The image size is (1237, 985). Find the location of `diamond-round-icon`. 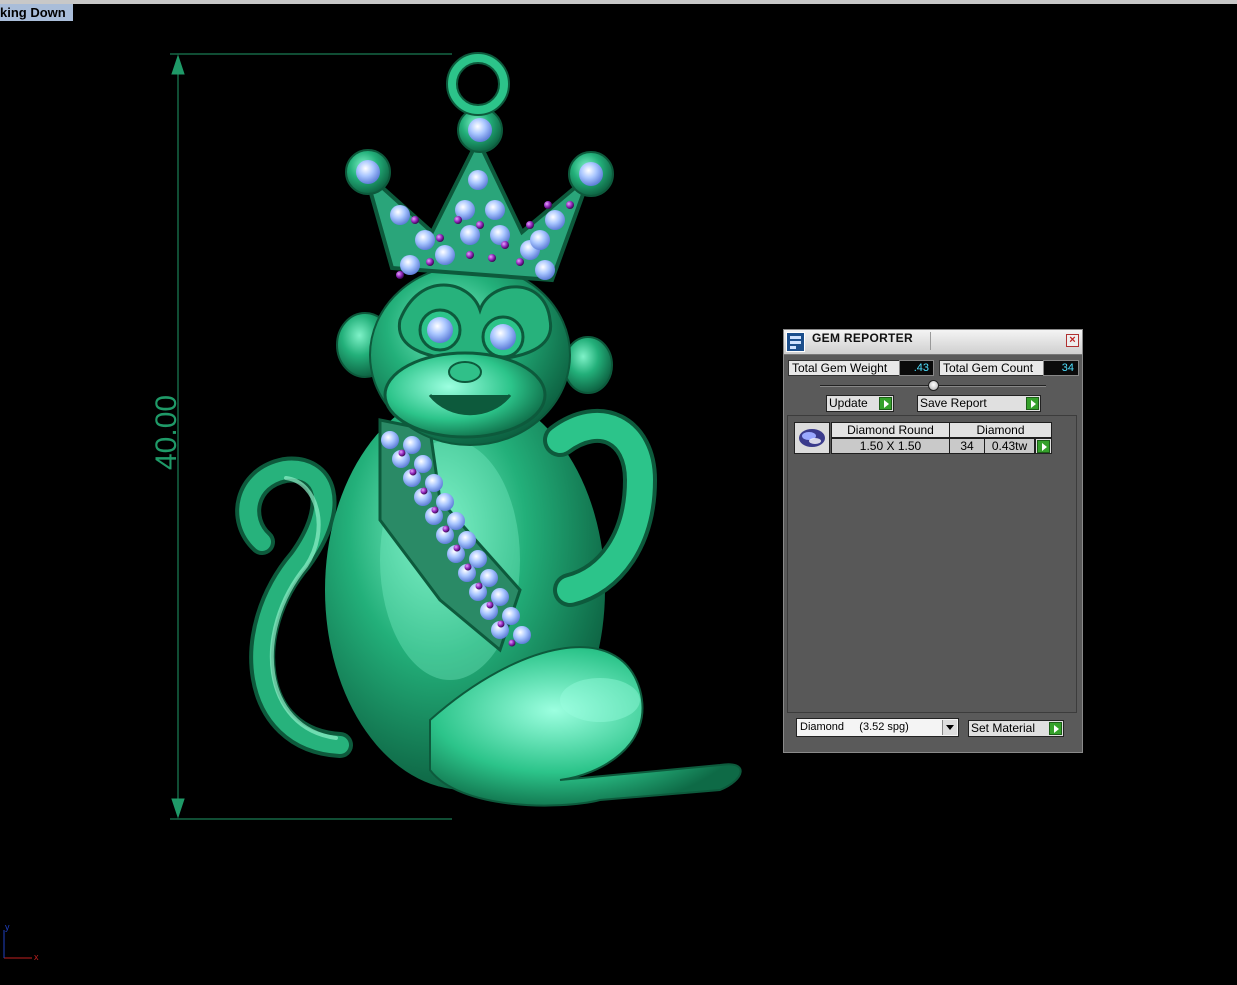

diamond-round-icon is located at coordinates (812, 438).